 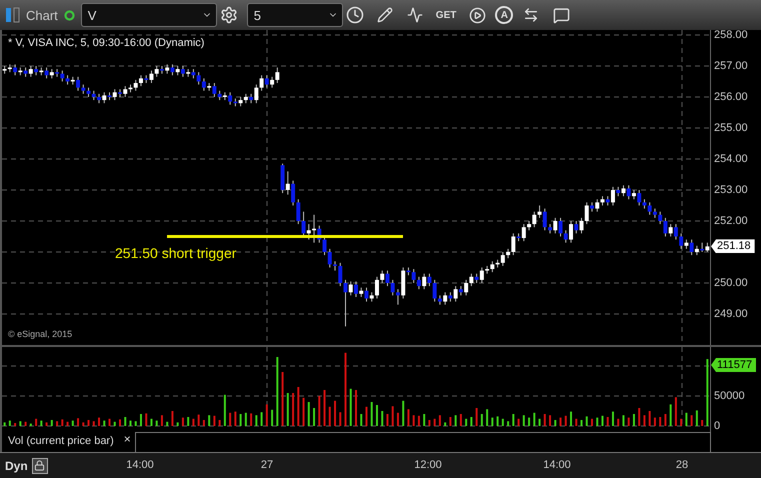 I want to click on last-price-label: 251.18, so click(x=733, y=246).